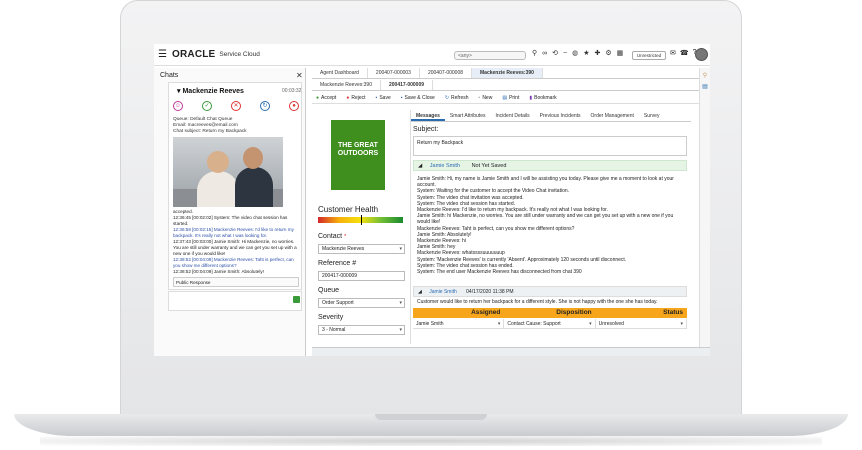  Describe the element at coordinates (507, 73) in the screenshot. I see `tab-chat: Mackenzie Reeves:390` at that location.